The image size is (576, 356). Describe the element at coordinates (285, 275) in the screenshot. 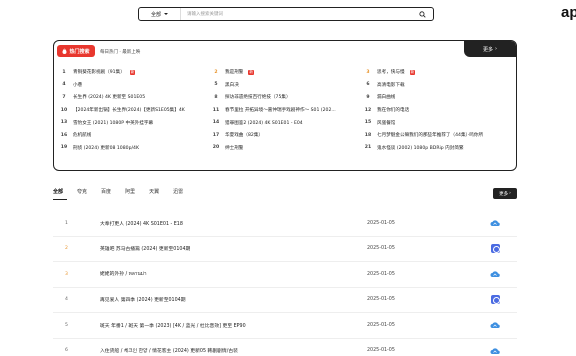

I see `list-item: 3 姥姥的外孙 / หลานม่า 2025-01-05` at that location.